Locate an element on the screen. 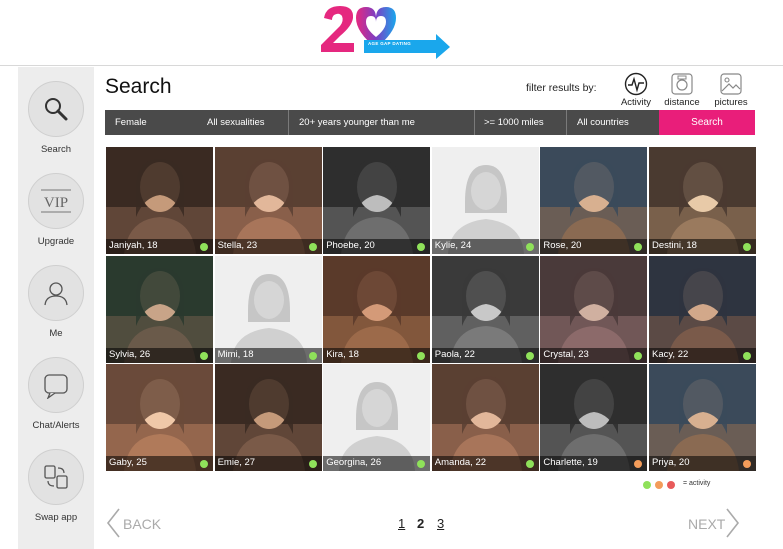  sidebar-me-circle is located at coordinates (56, 293).